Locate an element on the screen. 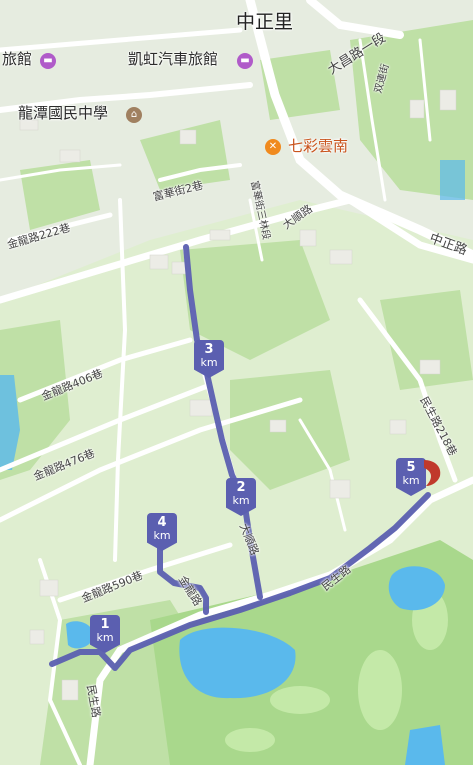 This screenshot has height=765, width=473. end-flag-icon is located at coordinates (432, 473).